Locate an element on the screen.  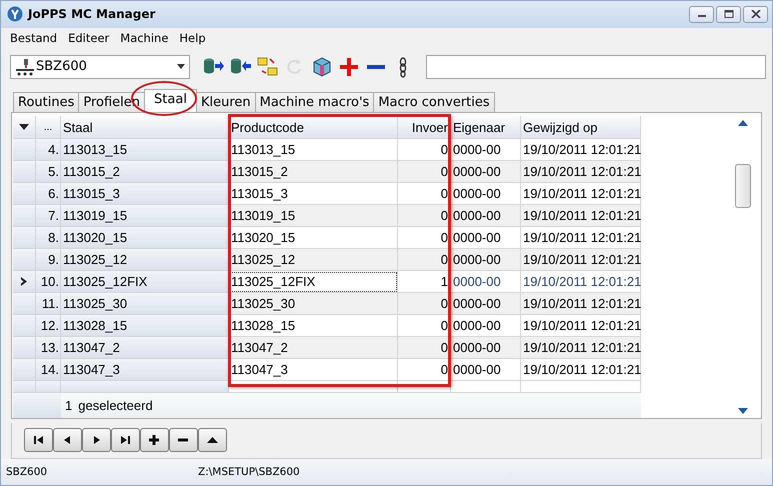
row-header is located at coordinates (24, 282).